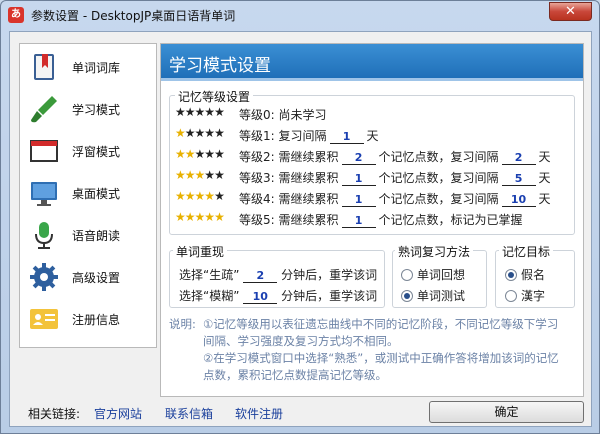 The width and height of the screenshot is (600, 434). What do you see at coordinates (518, 179) in the screenshot?
I see `interval-input: 5` at bounding box center [518, 179].